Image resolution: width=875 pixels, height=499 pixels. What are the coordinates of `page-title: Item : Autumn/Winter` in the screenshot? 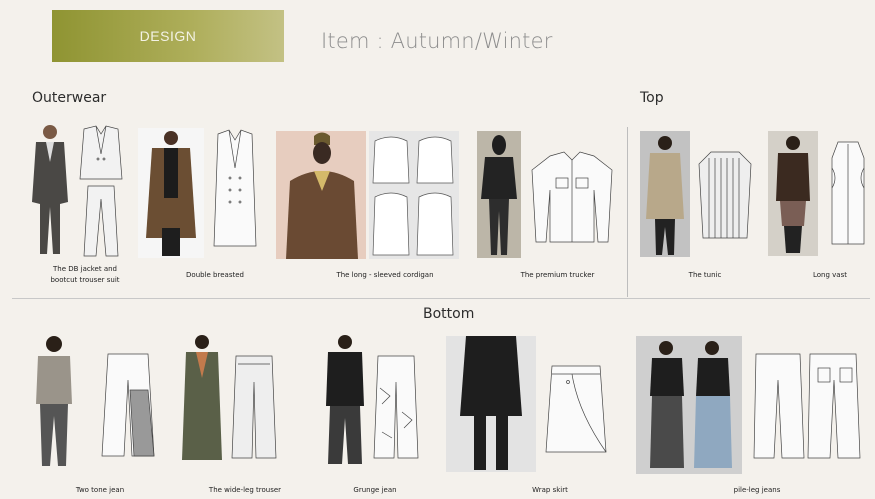 It's located at (437, 41).